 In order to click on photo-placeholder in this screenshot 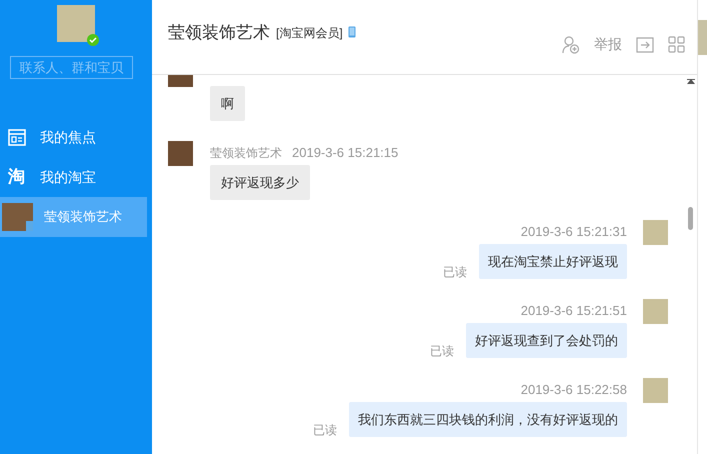, I will do `click(702, 37)`.